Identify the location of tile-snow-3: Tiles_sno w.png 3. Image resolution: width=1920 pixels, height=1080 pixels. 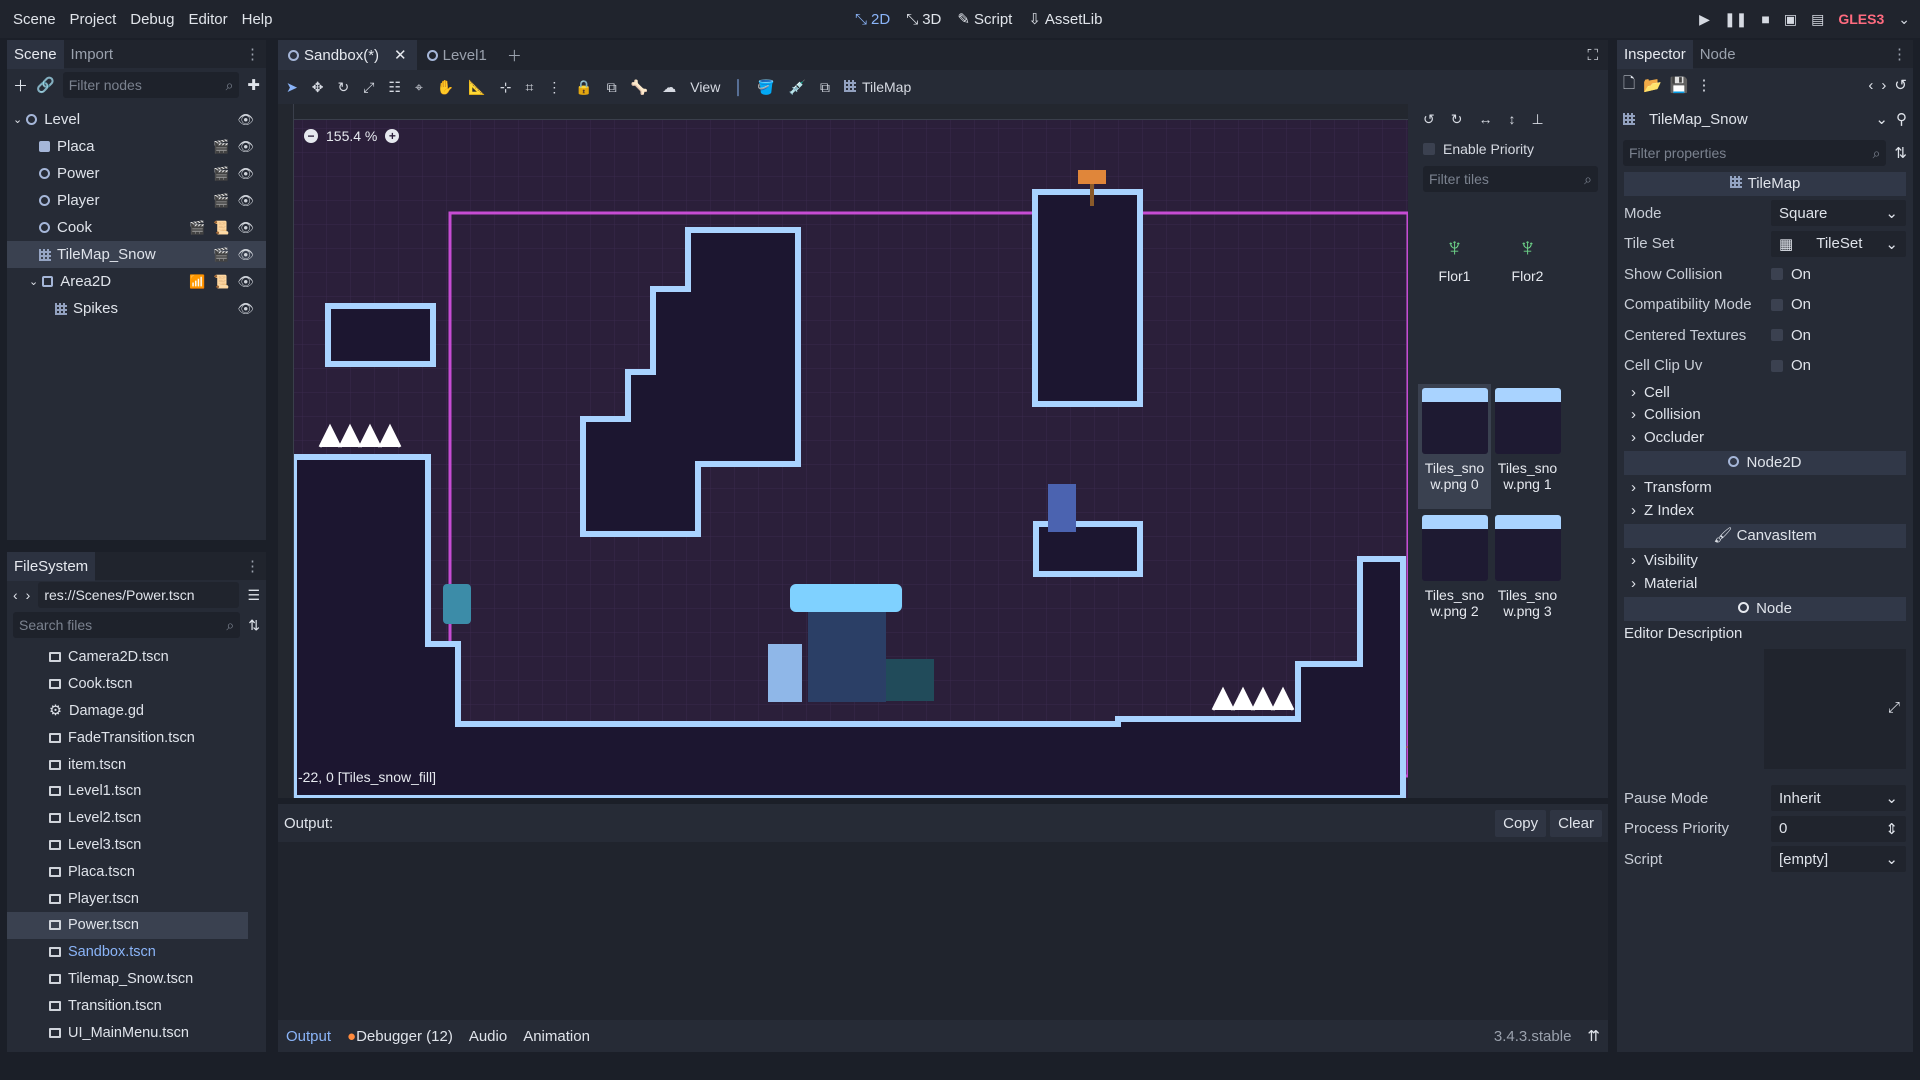
(1527, 573).